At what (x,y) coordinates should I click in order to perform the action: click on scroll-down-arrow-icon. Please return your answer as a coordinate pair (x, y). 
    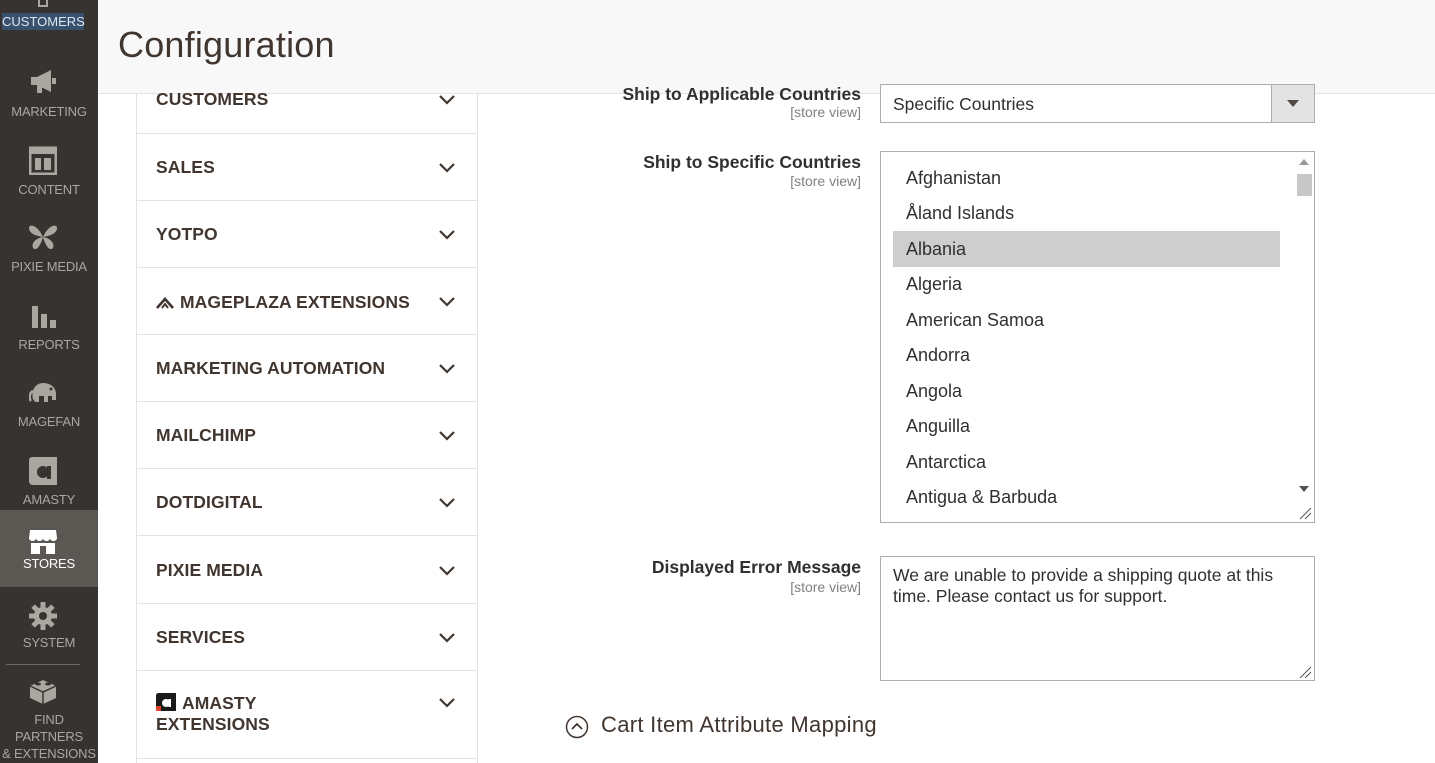
    Looking at the image, I should click on (1304, 489).